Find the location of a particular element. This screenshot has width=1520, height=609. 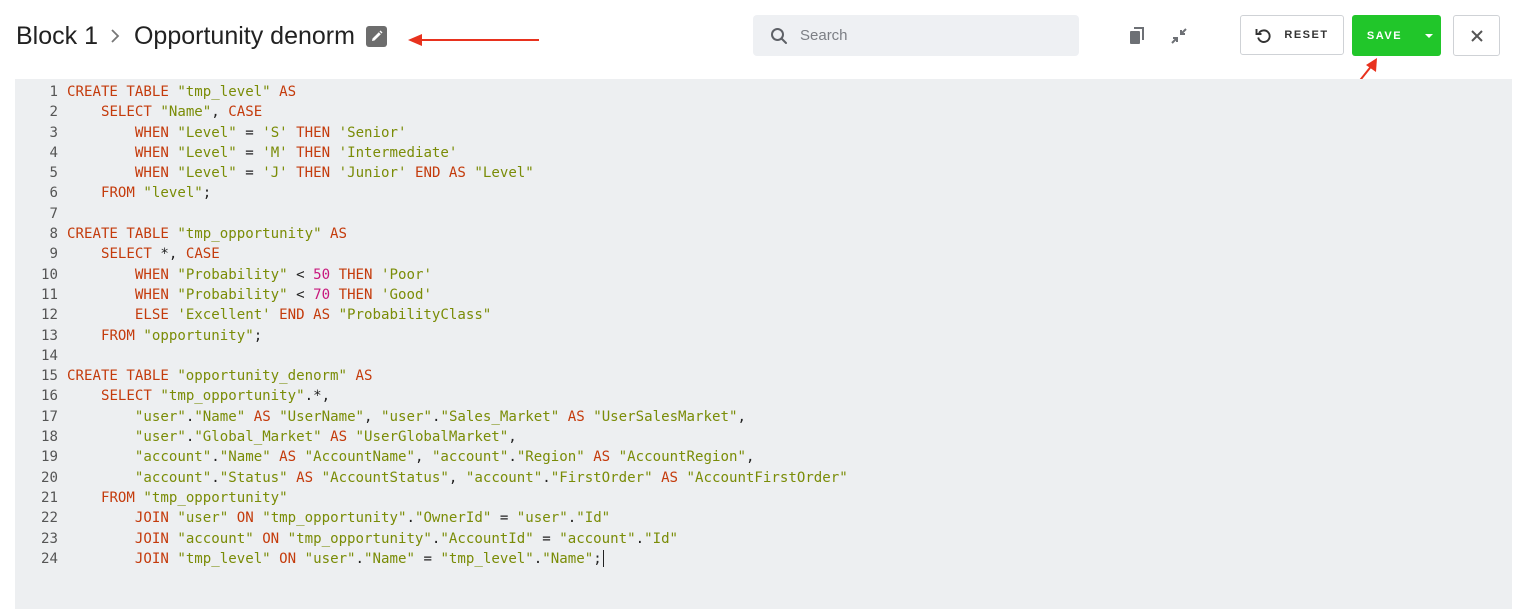

code-token: "FirstOrder" is located at coordinates (601, 477).